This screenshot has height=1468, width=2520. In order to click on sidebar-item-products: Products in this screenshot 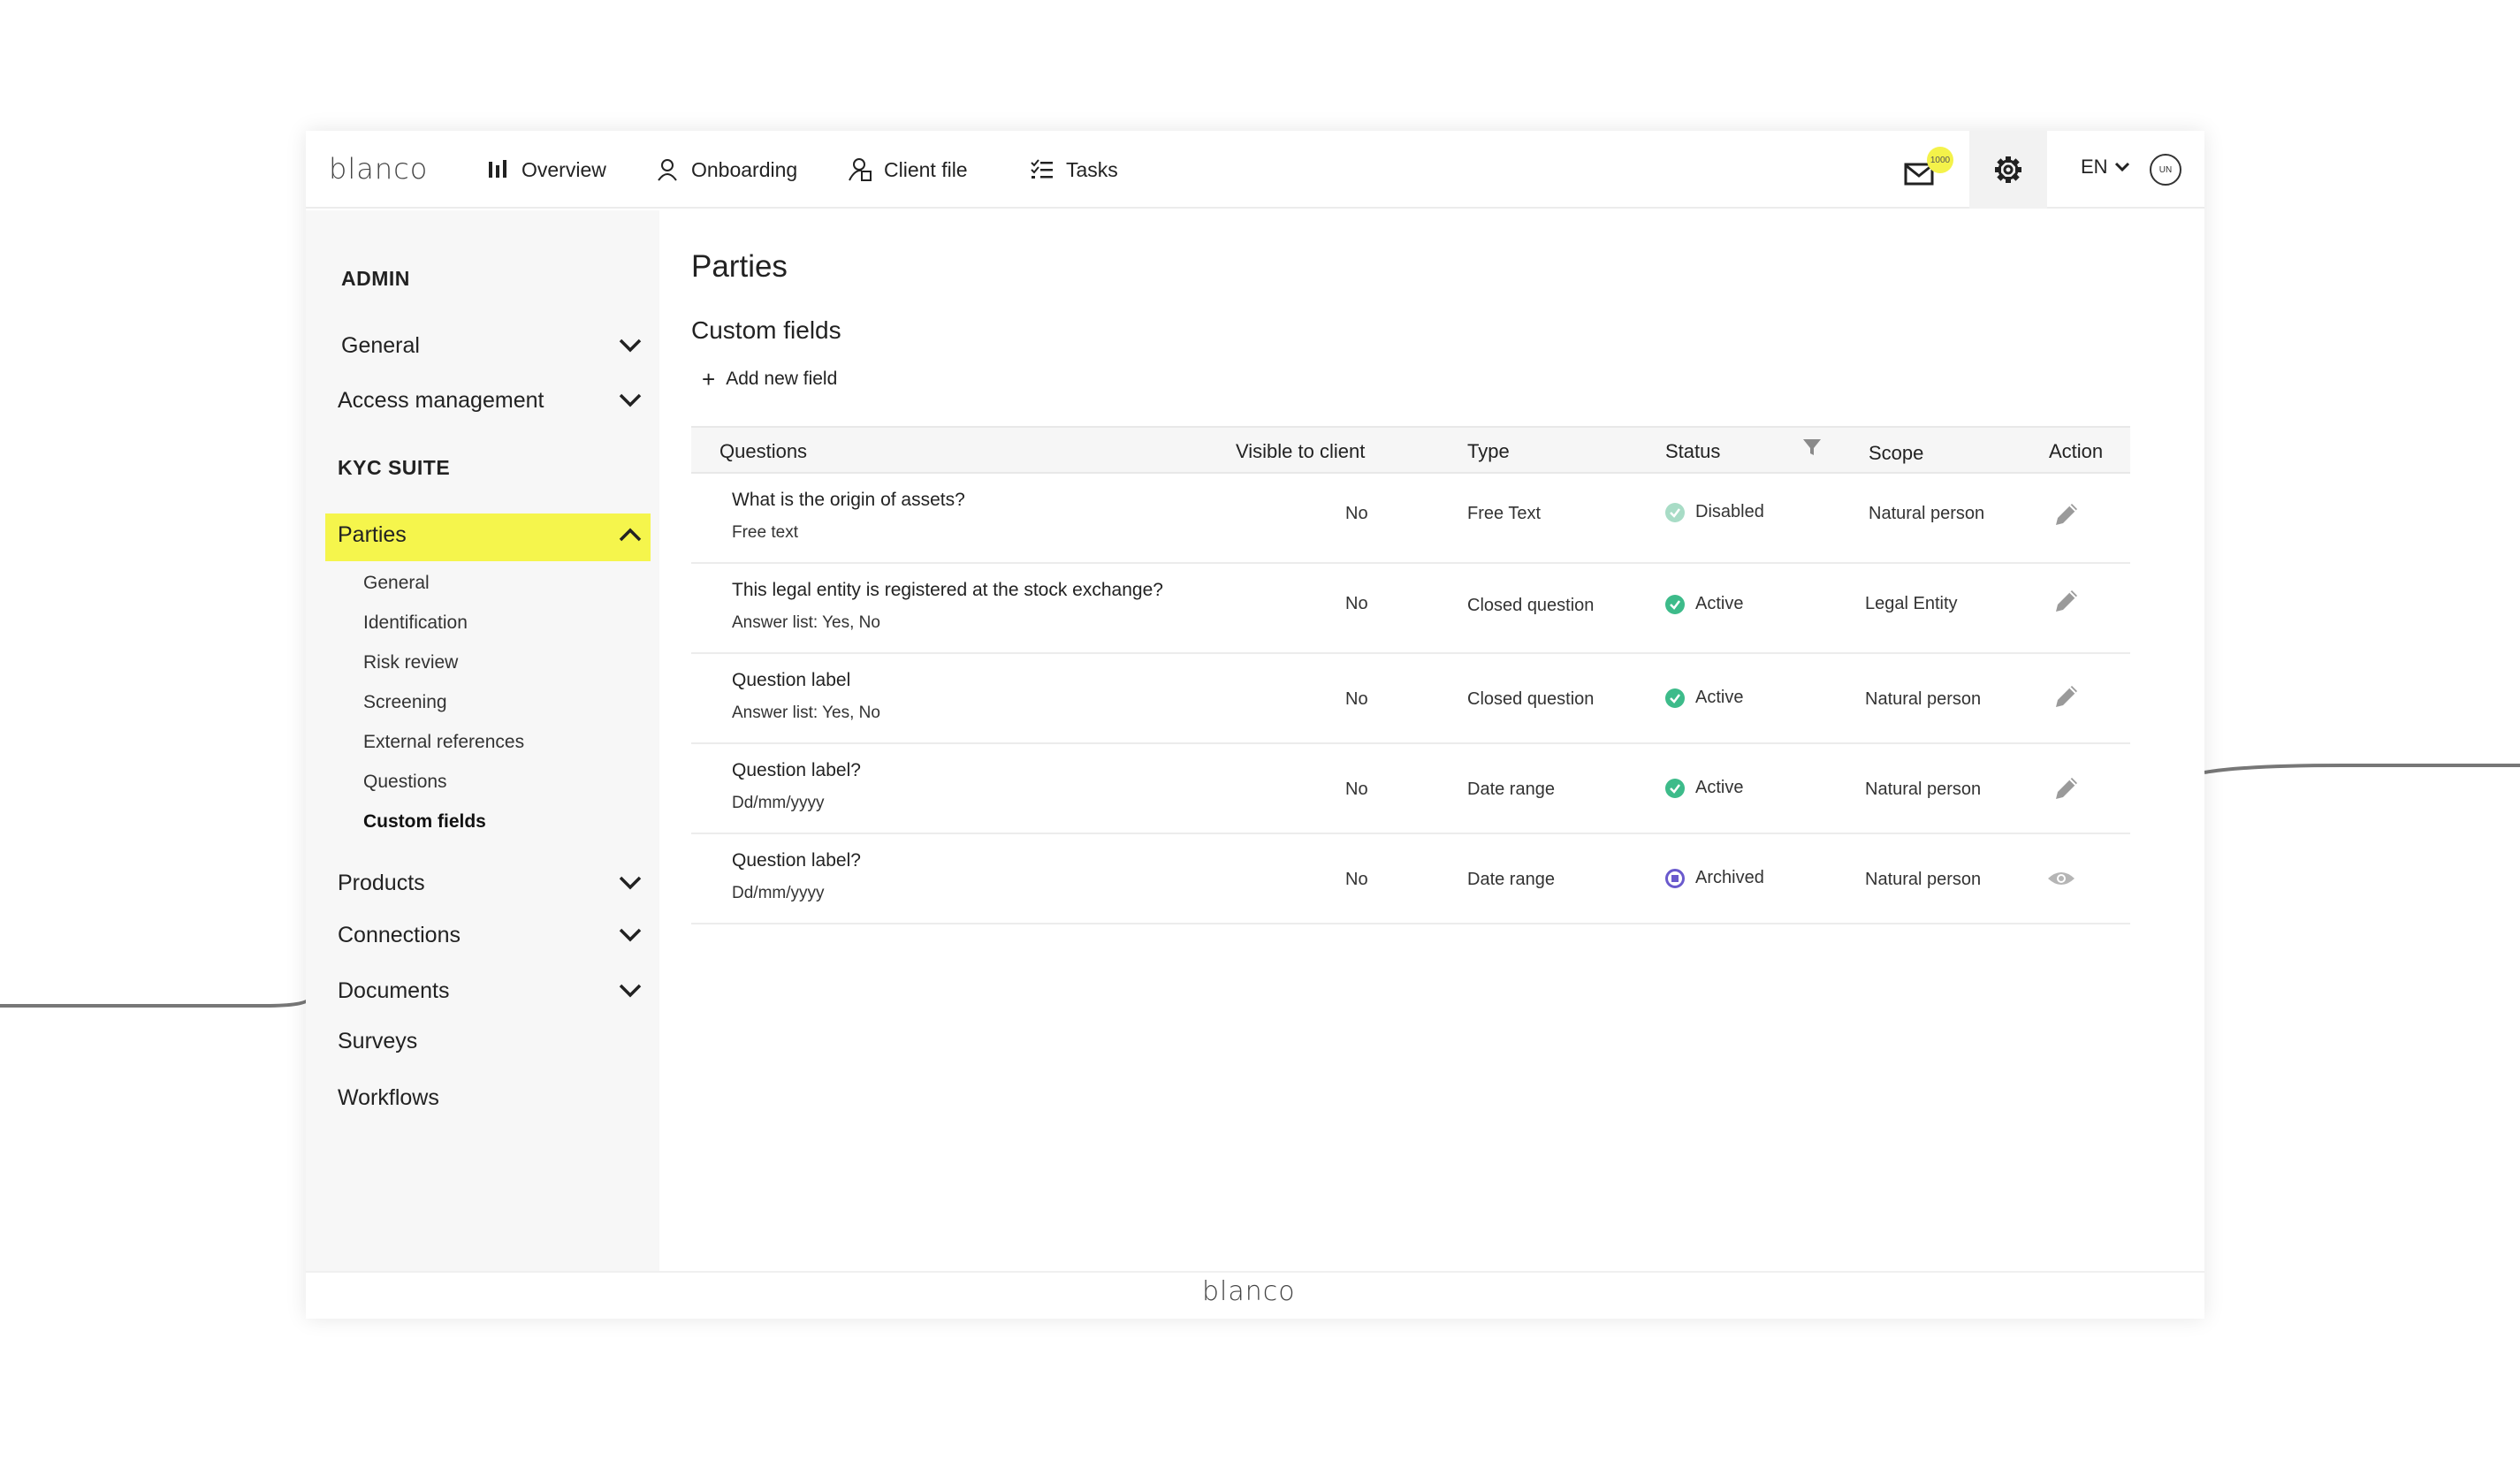, I will do `click(490, 883)`.